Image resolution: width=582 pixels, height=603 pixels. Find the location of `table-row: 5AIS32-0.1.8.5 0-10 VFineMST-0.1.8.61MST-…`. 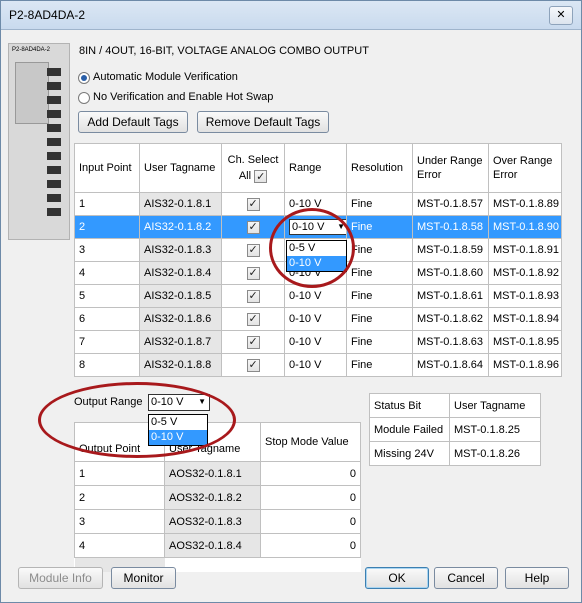

table-row: 5AIS32-0.1.8.5 0-10 VFineMST-0.1.8.61MST-… is located at coordinates (318, 296).